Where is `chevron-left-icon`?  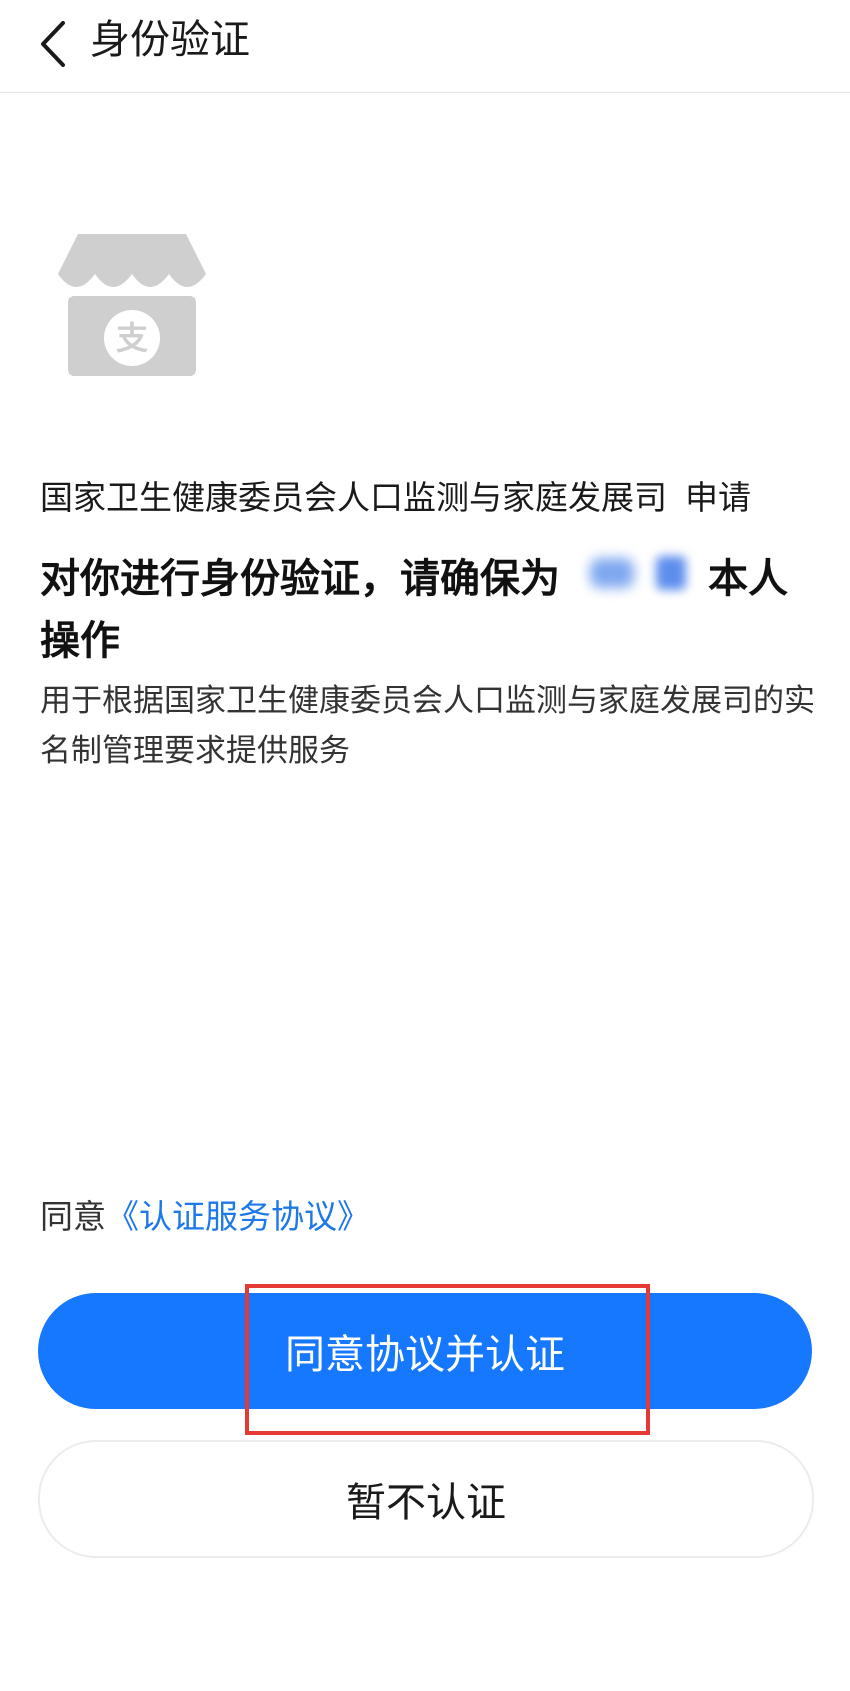
chevron-left-icon is located at coordinates (53, 44).